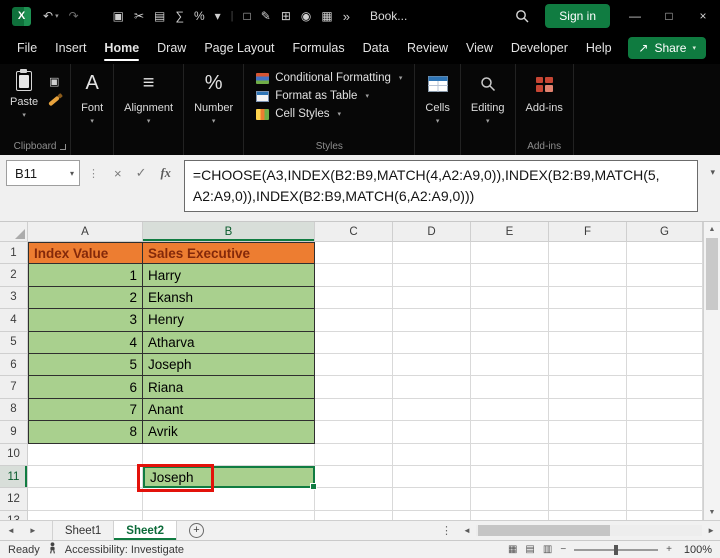 The height and width of the screenshot is (558, 720). Describe the element at coordinates (510, 275) in the screenshot. I see `cell-E2` at that location.